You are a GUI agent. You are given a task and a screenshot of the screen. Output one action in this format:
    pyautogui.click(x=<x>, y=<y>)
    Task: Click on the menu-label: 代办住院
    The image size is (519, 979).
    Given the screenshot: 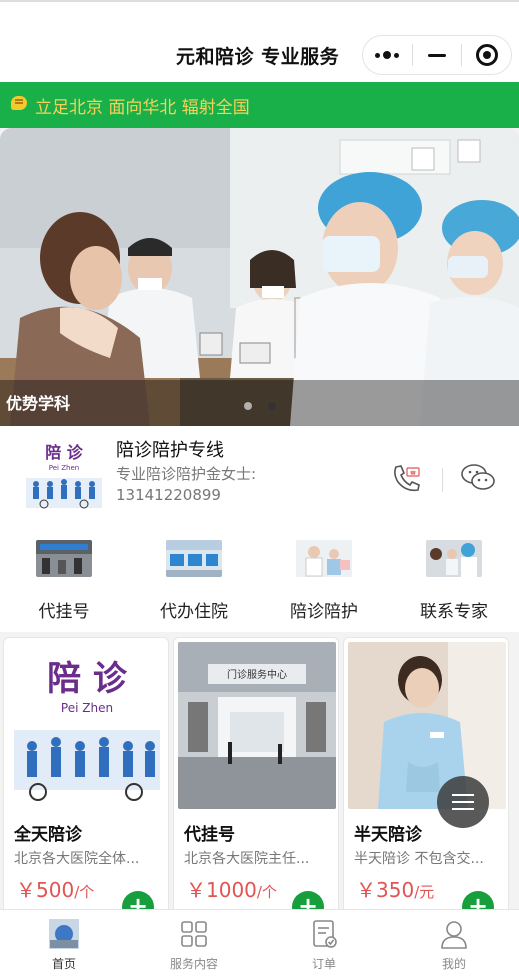 What is the action you would take?
    pyautogui.click(x=194, y=612)
    